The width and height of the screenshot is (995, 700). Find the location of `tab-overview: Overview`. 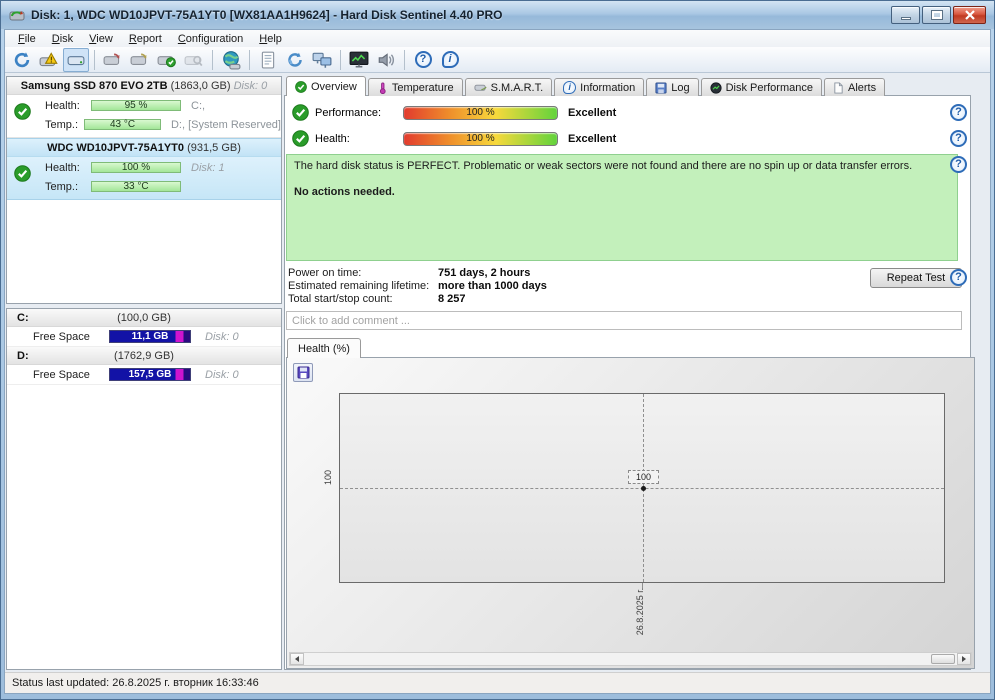

tab-overview: Overview is located at coordinates (326, 86).